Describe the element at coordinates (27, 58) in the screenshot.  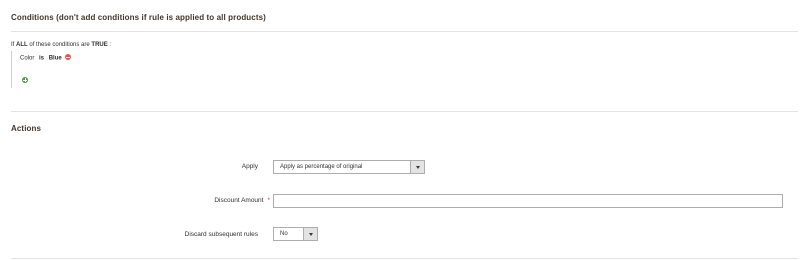
I see `condition-attribute: Color` at that location.